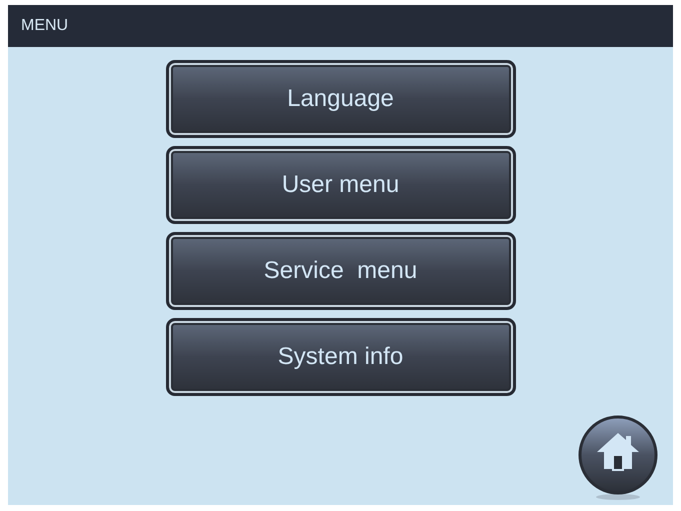 This screenshot has height=511, width=681. Describe the element at coordinates (341, 271) in the screenshot. I see `menu-button: Service menu` at that location.